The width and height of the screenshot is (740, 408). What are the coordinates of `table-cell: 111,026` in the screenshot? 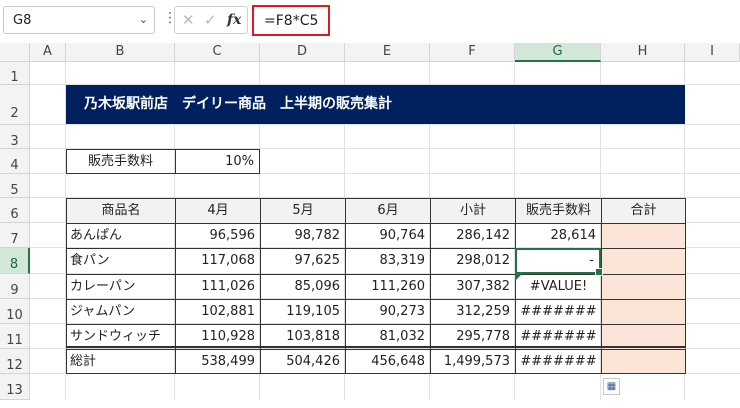 It's located at (218, 287).